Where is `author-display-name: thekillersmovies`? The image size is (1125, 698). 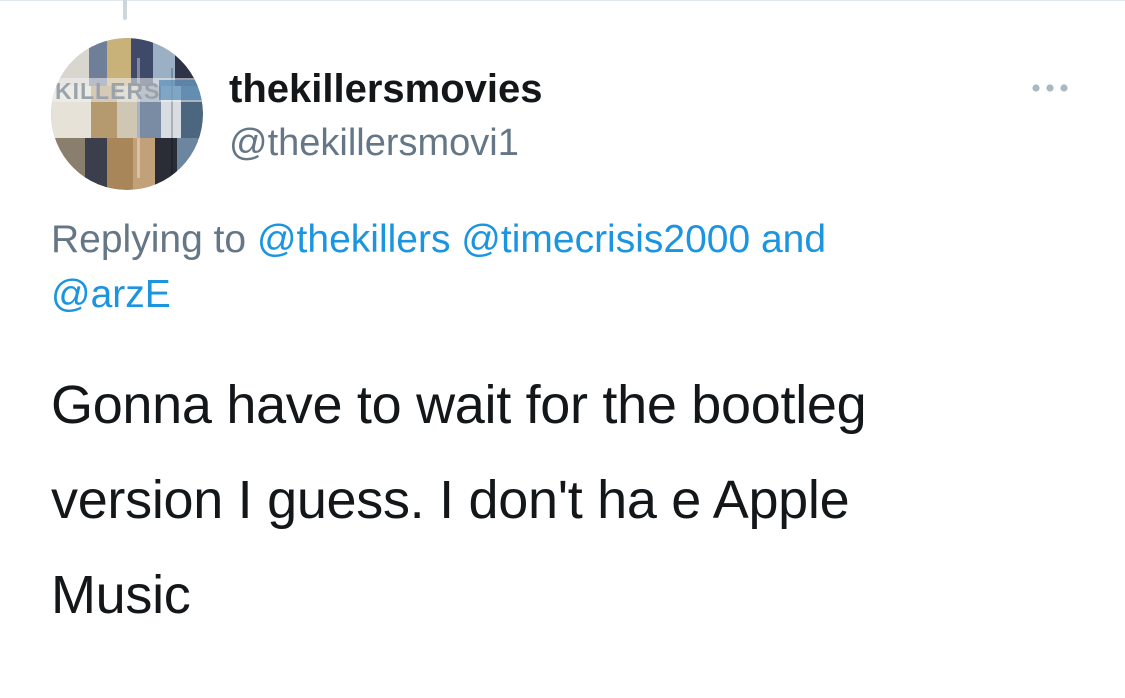 author-display-name: thekillersmovies is located at coordinates (386, 89).